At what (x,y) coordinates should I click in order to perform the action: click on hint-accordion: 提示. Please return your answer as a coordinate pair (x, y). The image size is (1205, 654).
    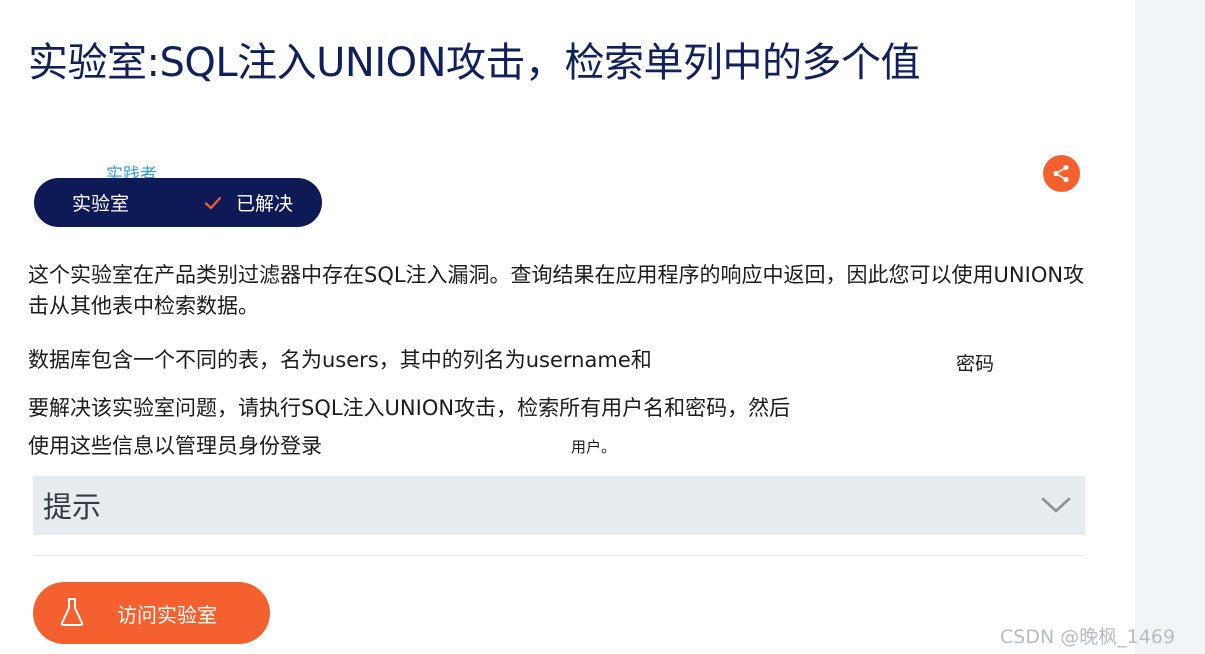
    Looking at the image, I should click on (559, 505).